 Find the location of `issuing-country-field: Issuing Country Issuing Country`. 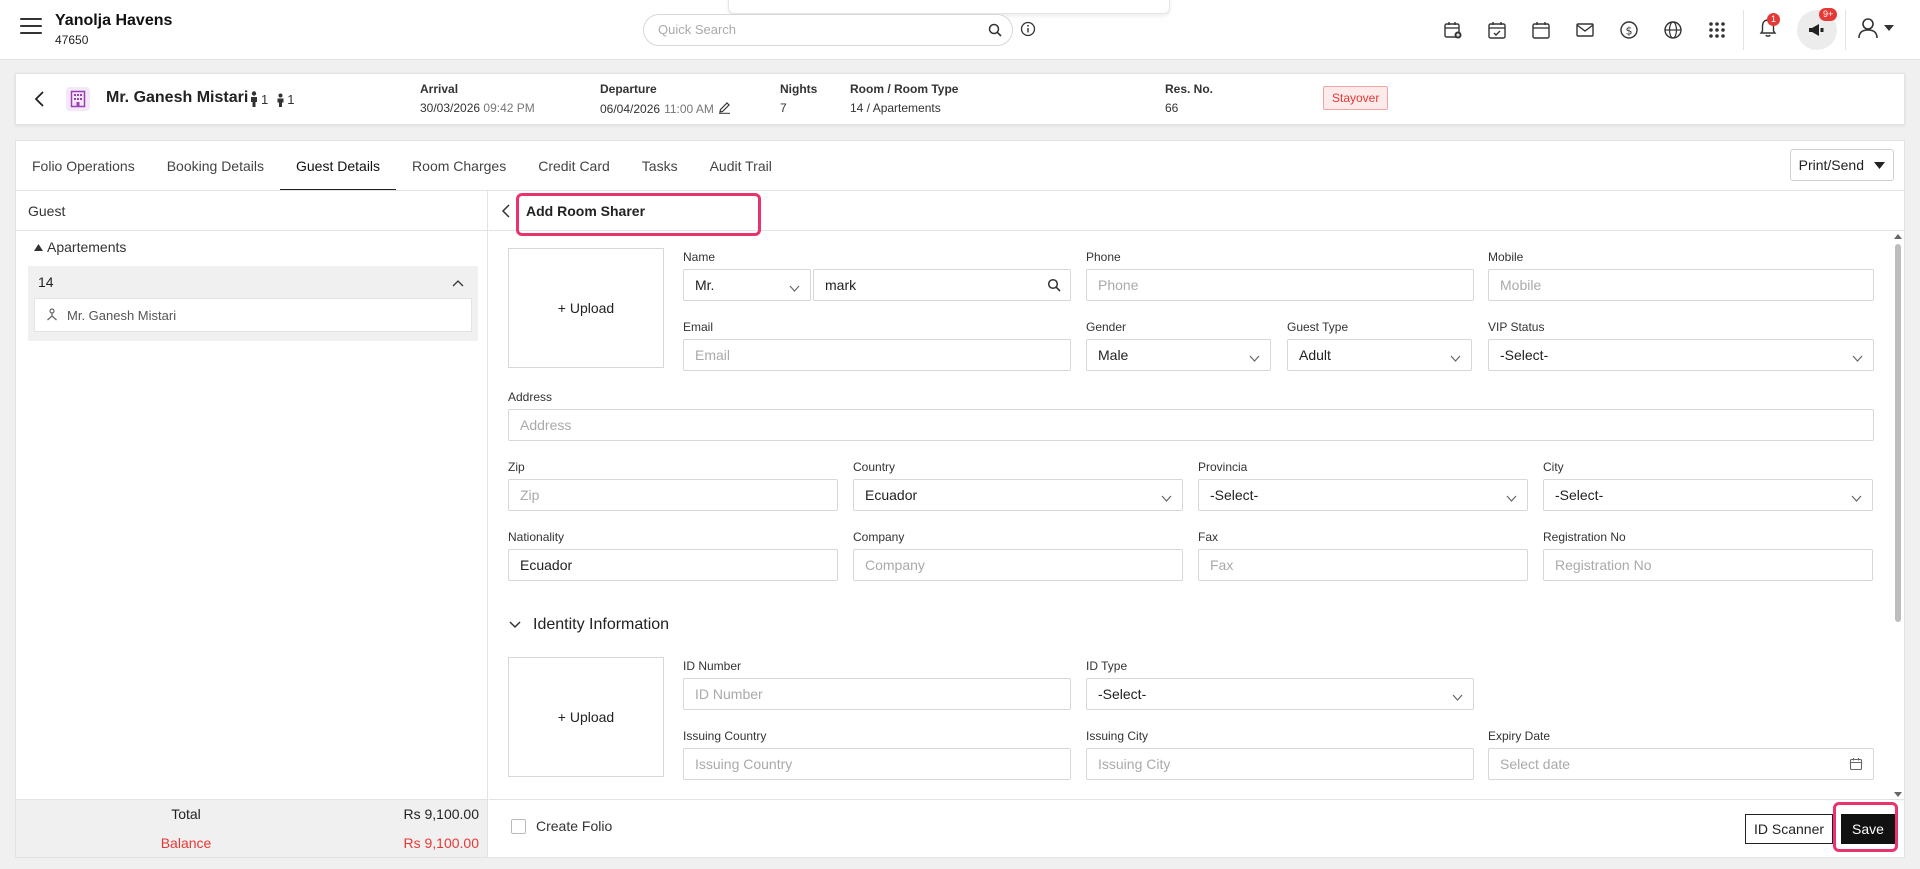

issuing-country-field: Issuing Country Issuing Country is located at coordinates (877, 754).